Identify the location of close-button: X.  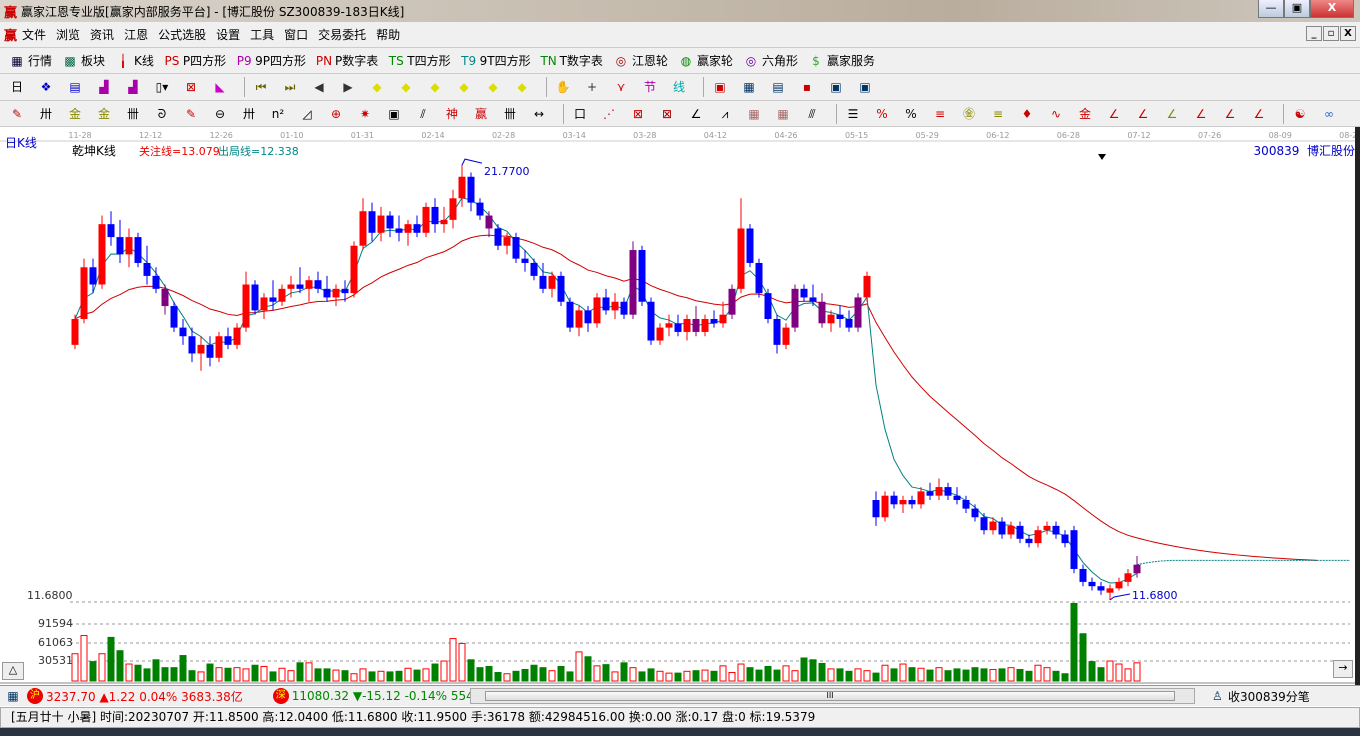
(1332, 9).